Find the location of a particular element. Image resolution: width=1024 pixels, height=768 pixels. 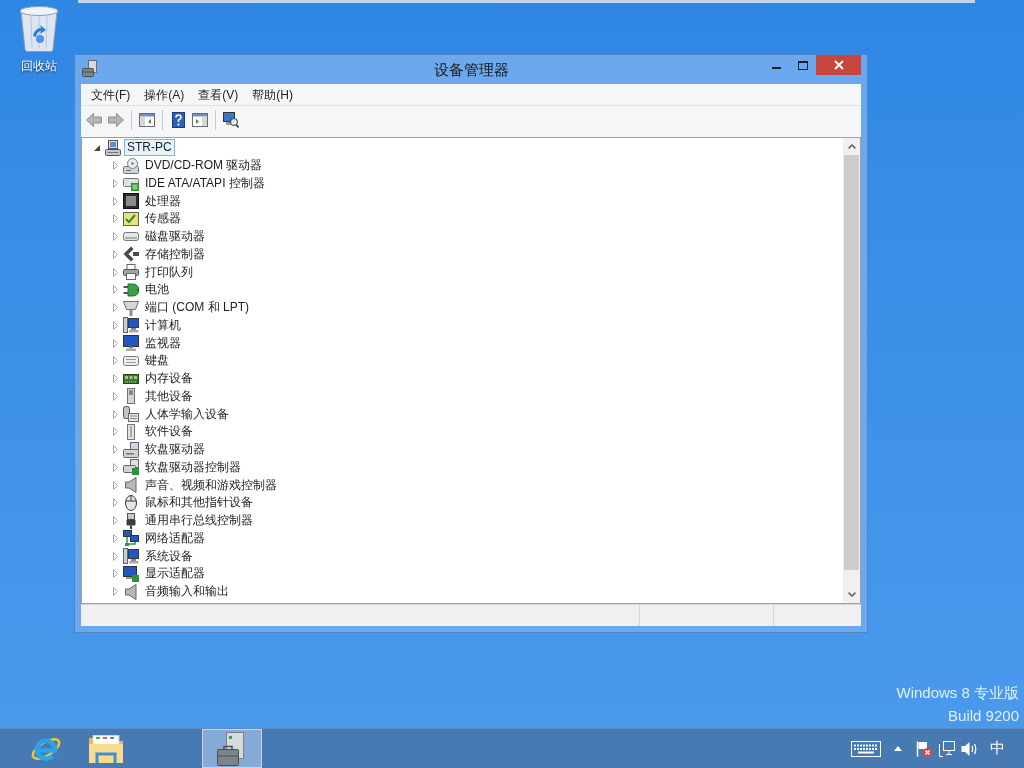

tree-item: 显示适配器 is located at coordinates (175, 574).